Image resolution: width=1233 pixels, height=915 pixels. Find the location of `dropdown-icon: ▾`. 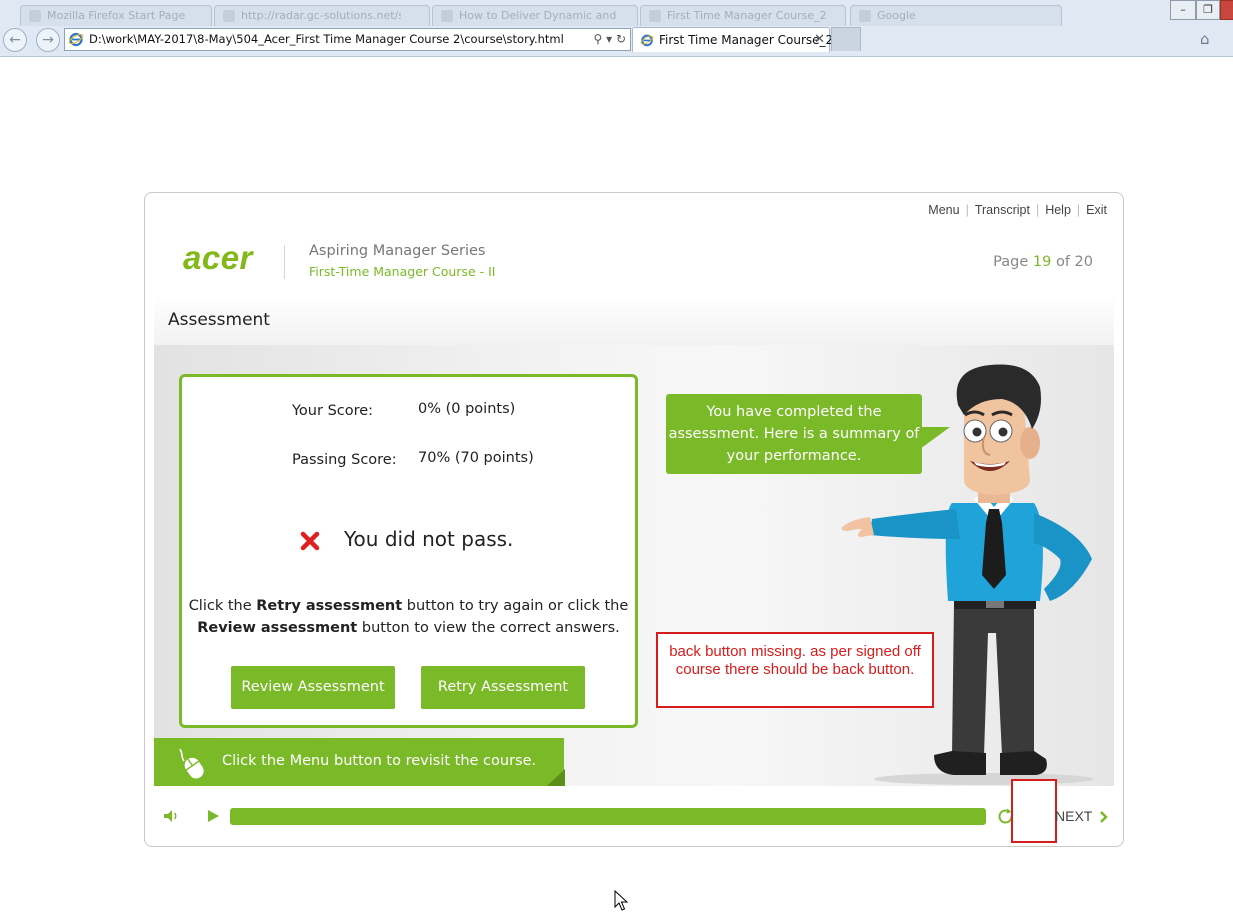

dropdown-icon: ▾ is located at coordinates (609, 39).